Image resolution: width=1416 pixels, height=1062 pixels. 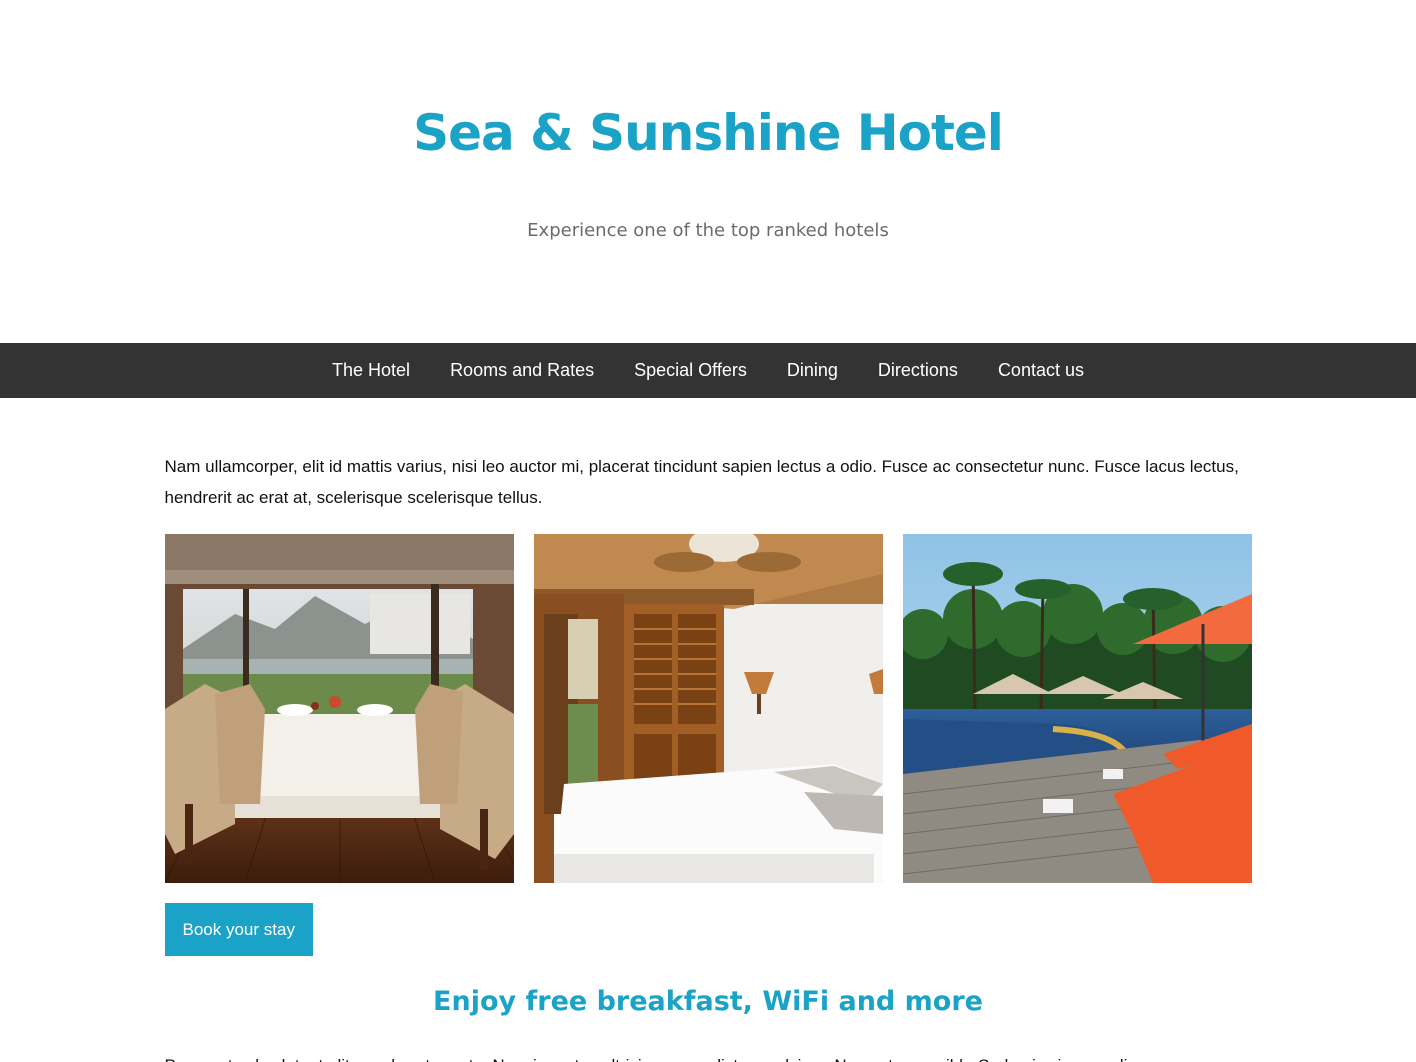 I want to click on dining-room-photo, so click(x=339, y=708).